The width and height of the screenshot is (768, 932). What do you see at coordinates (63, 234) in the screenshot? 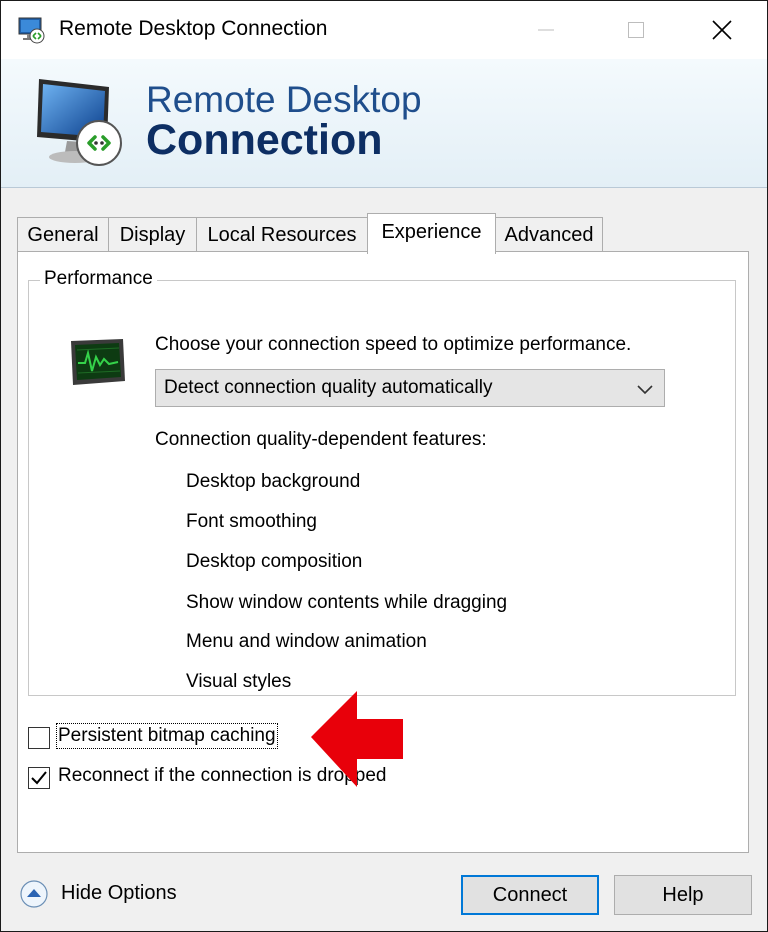
I see `tab-general: General` at bounding box center [63, 234].